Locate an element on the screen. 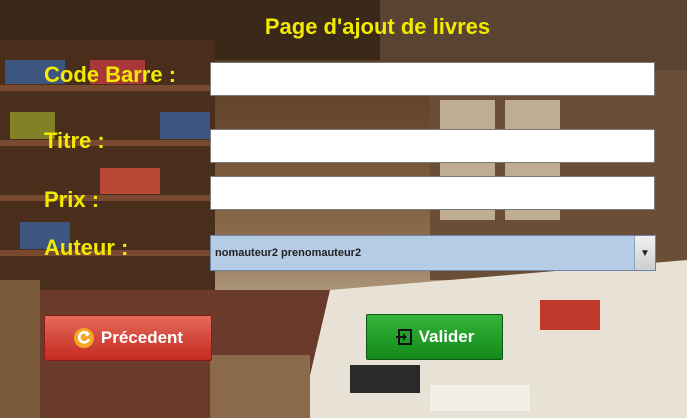  page-title: Page d'ajout de livres is located at coordinates (377, 26).